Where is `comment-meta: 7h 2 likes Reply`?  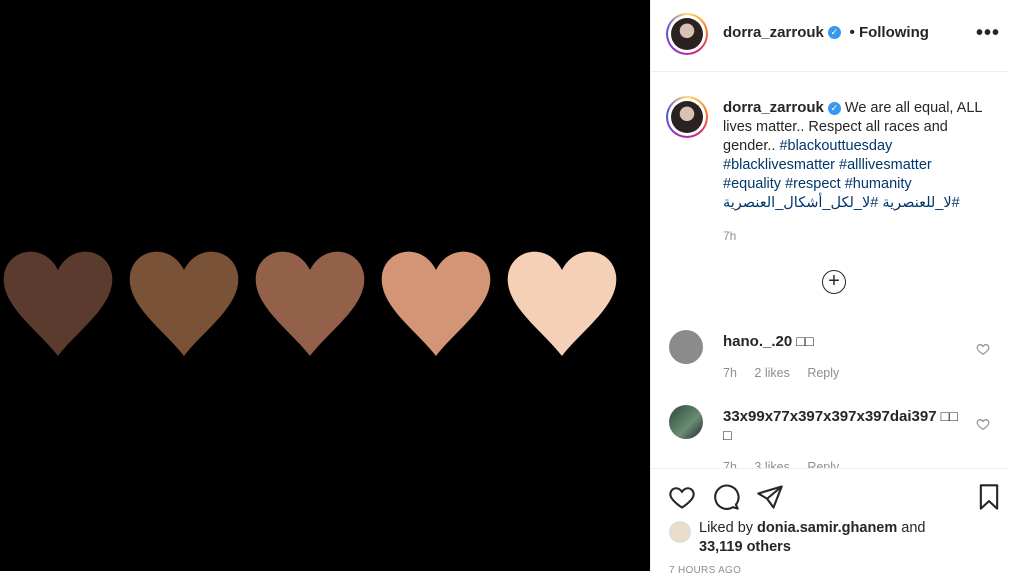 comment-meta: 7h 2 likes Reply is located at coordinates (788, 373).